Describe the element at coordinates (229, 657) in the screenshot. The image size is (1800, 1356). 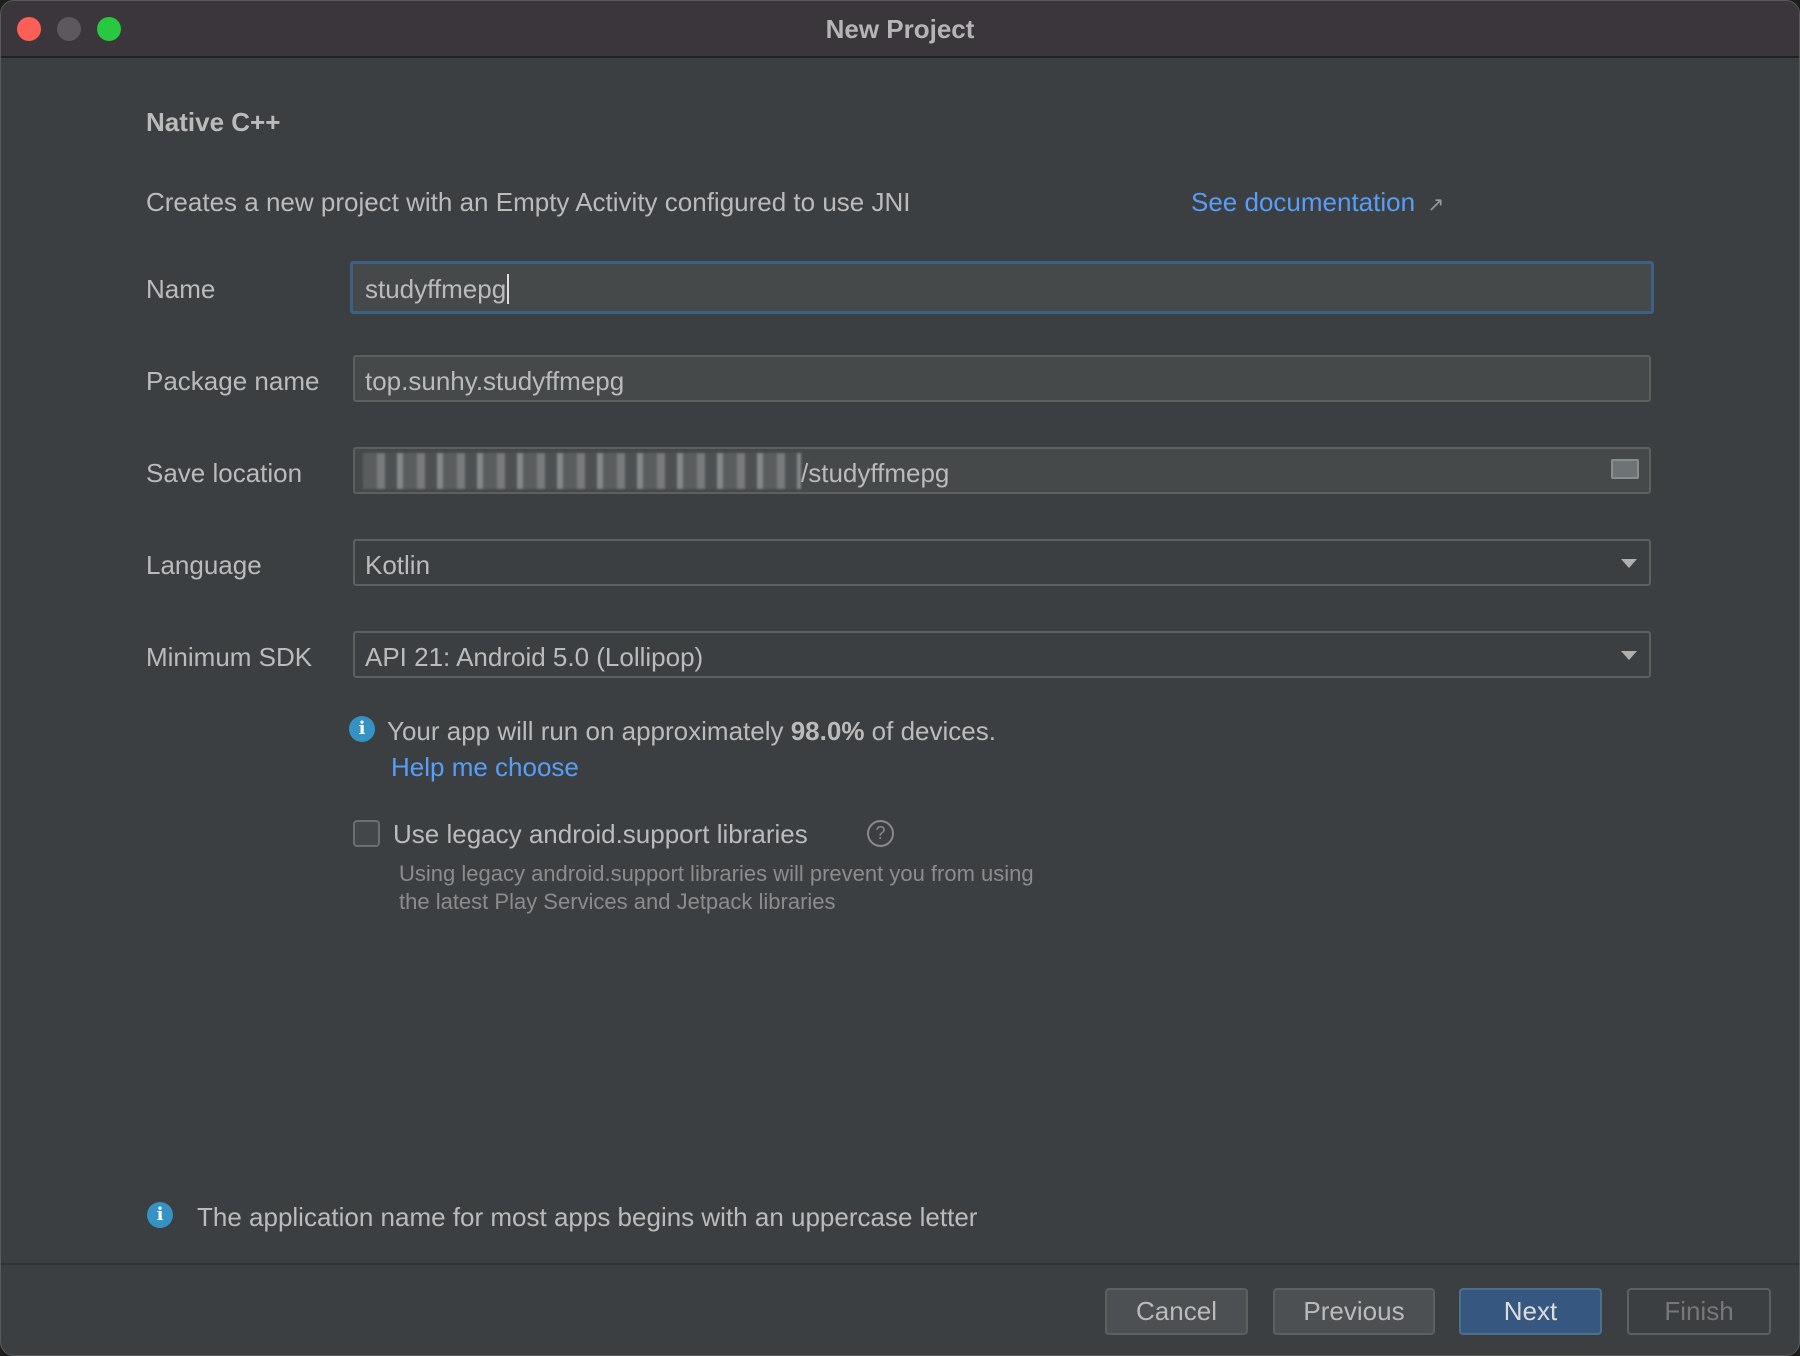
I see `minimum-sdk-label: Minimum SDK` at that location.